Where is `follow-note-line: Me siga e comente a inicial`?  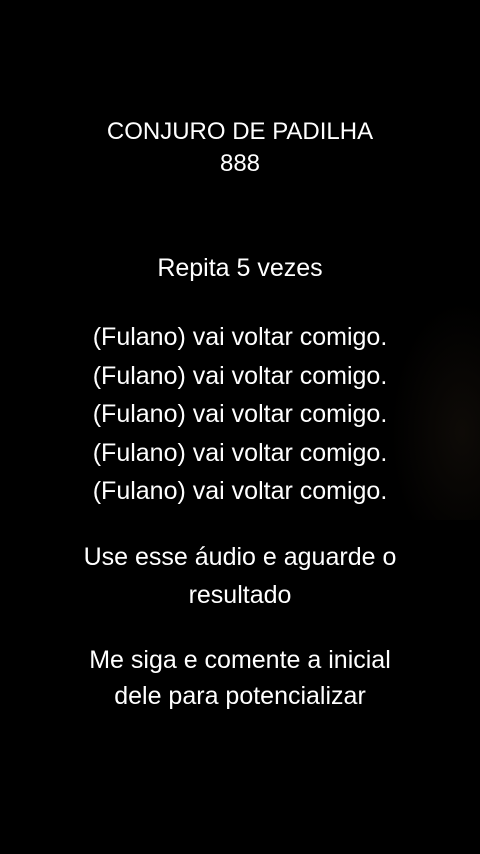
follow-note-line: Me siga e comente a inicial is located at coordinates (240, 660).